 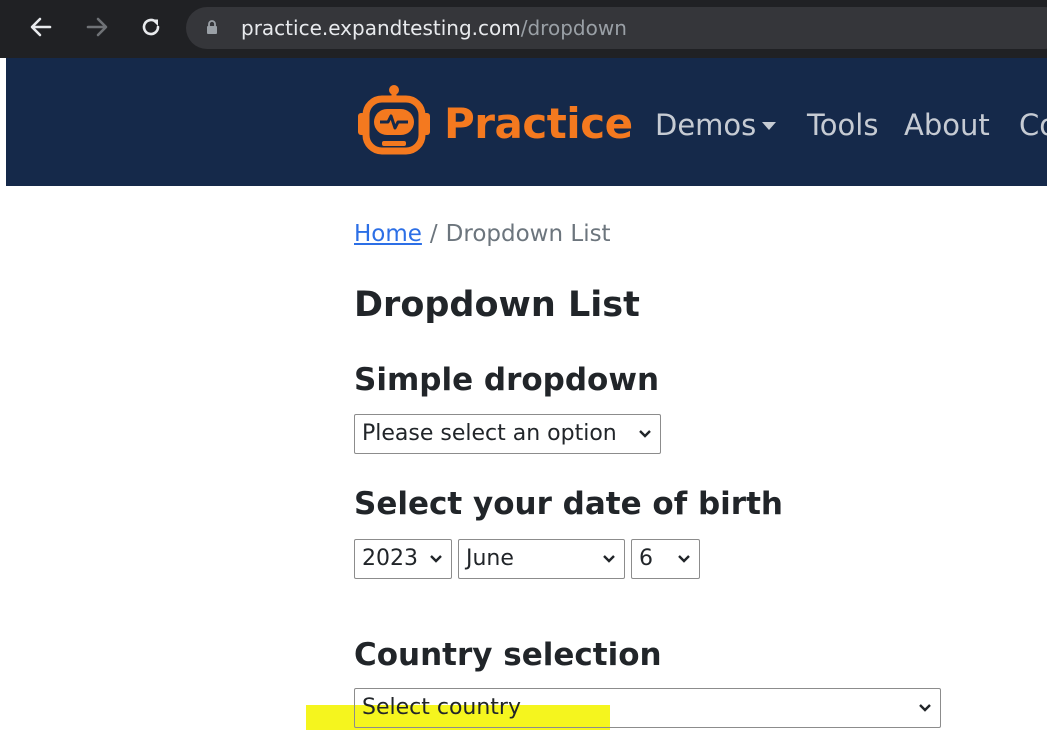 I want to click on simple-dropdown-heading: Simple dropdown, so click(x=507, y=380).